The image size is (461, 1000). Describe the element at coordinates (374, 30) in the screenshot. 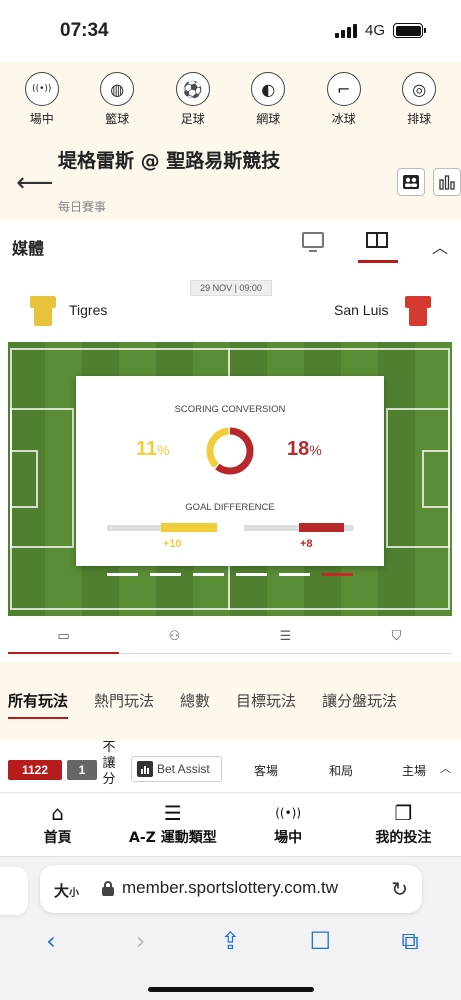

I see `network-label: 4G` at that location.